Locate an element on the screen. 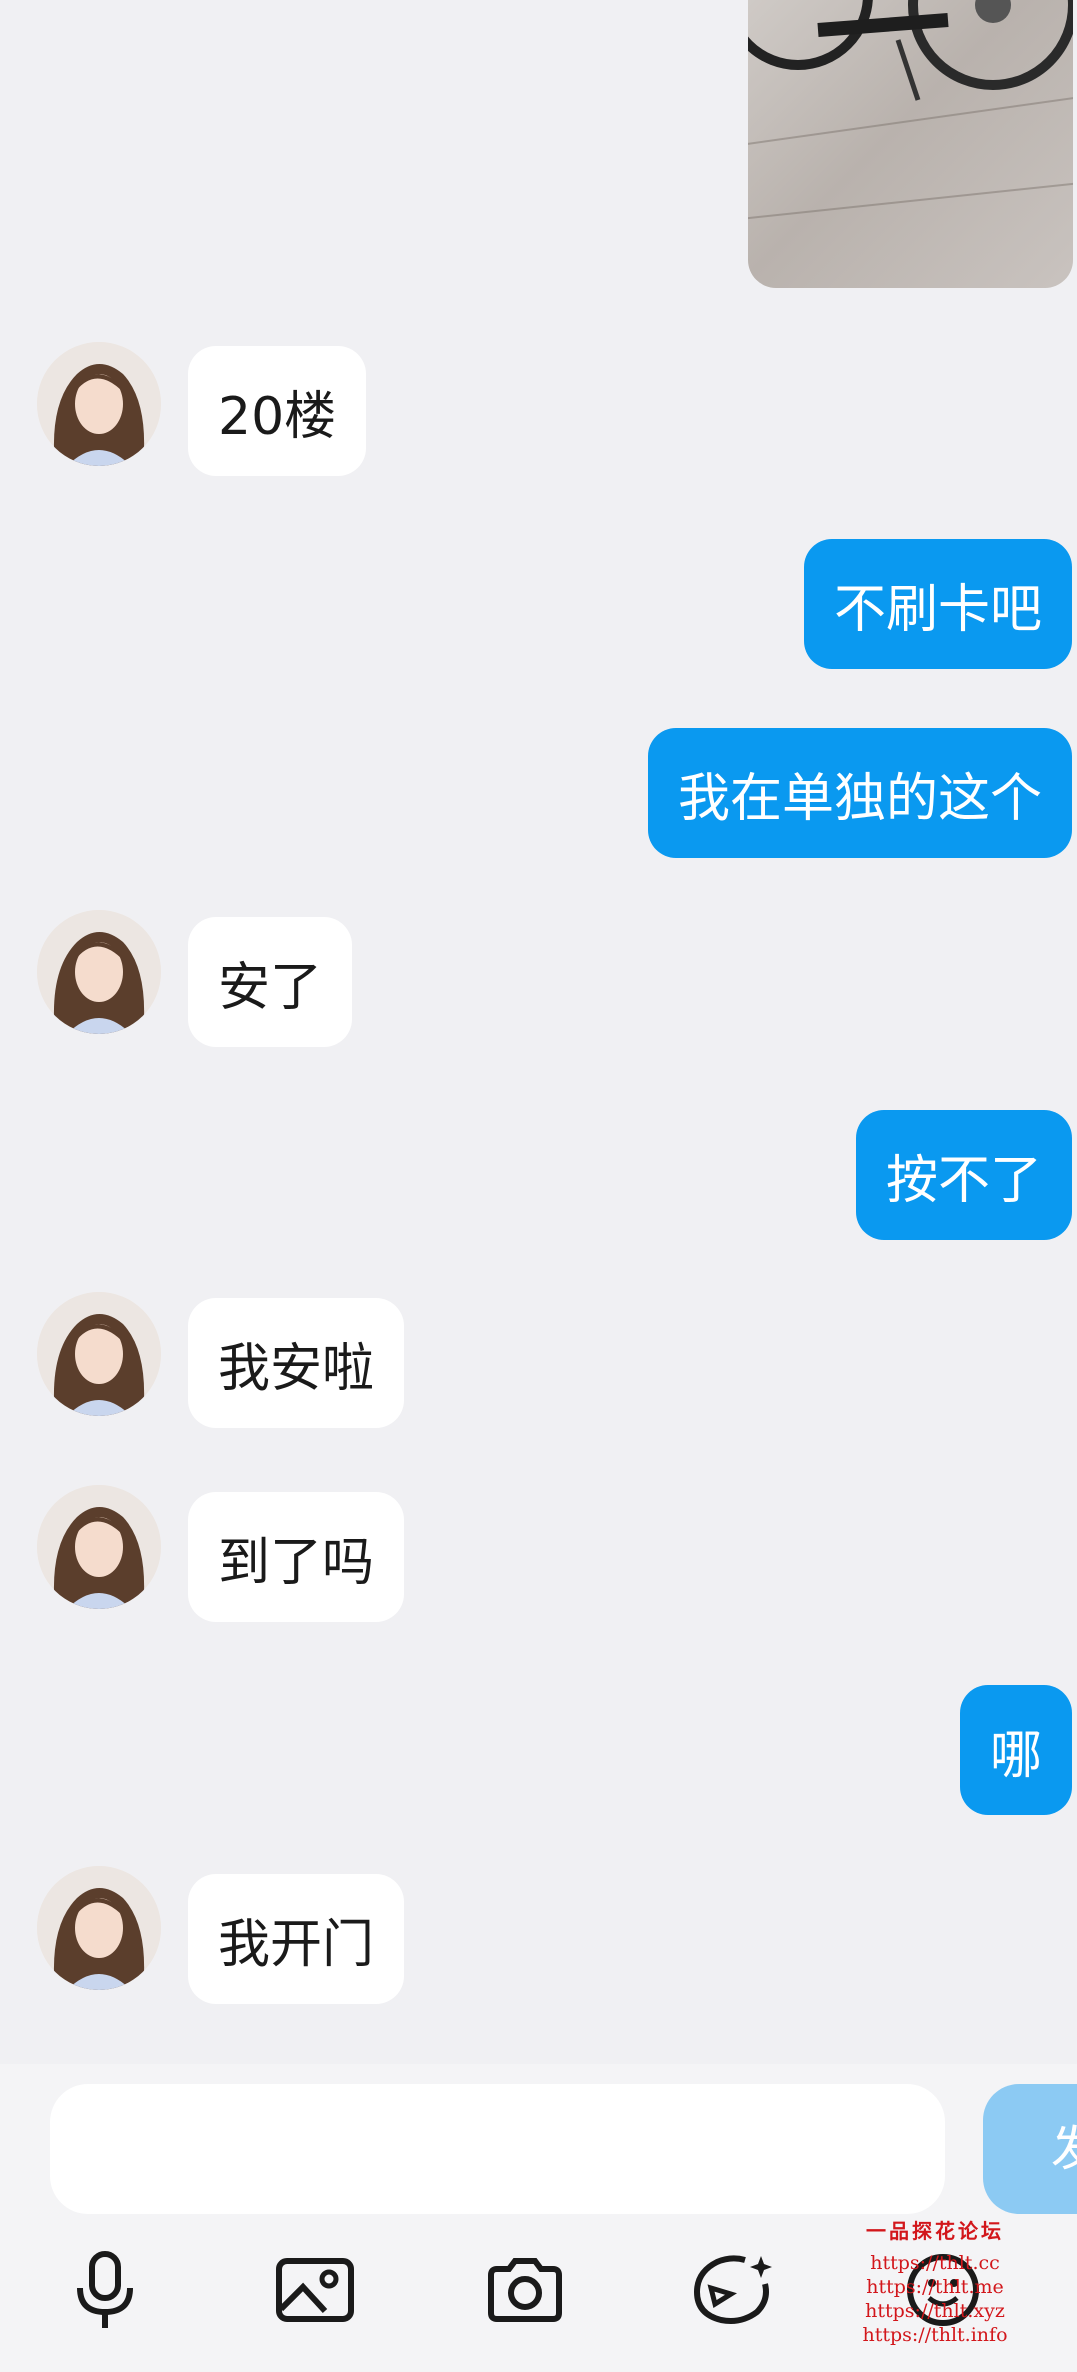  incoming-message: 20楼 is located at coordinates (277, 411).